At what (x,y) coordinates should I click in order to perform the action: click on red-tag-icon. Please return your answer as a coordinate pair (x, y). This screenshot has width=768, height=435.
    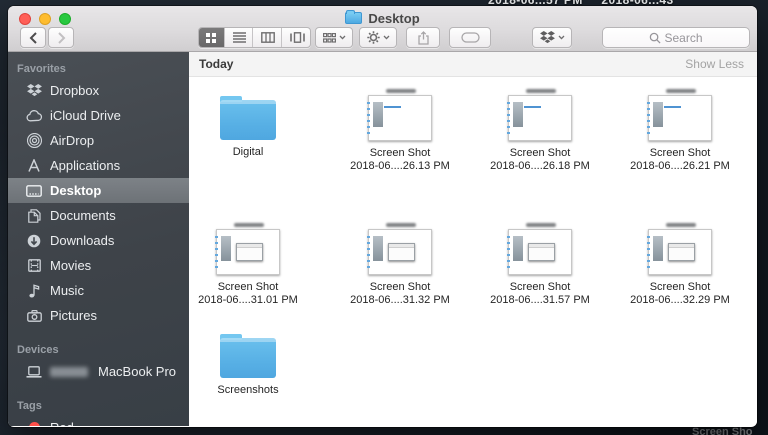
    Looking at the image, I should click on (34, 424).